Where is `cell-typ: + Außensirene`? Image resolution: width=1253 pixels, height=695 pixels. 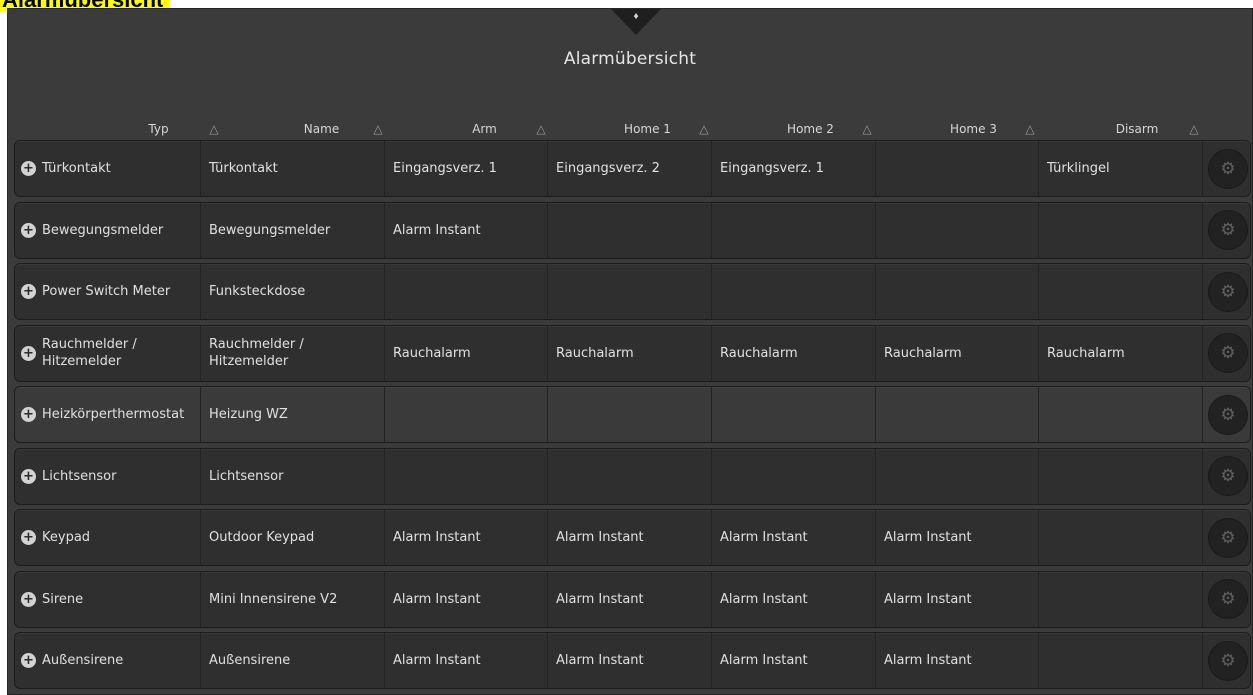 cell-typ: + Außensirene is located at coordinates (108, 660).